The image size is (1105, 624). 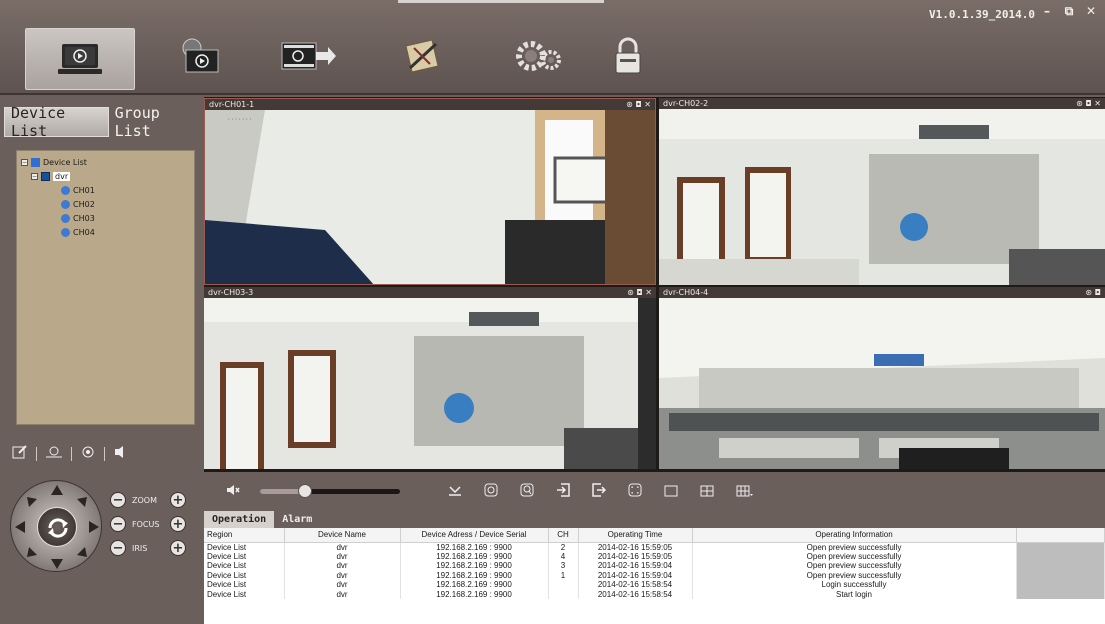 What do you see at coordinates (635, 535) in the screenshot?
I see `col-operating-time: Operating Time` at bounding box center [635, 535].